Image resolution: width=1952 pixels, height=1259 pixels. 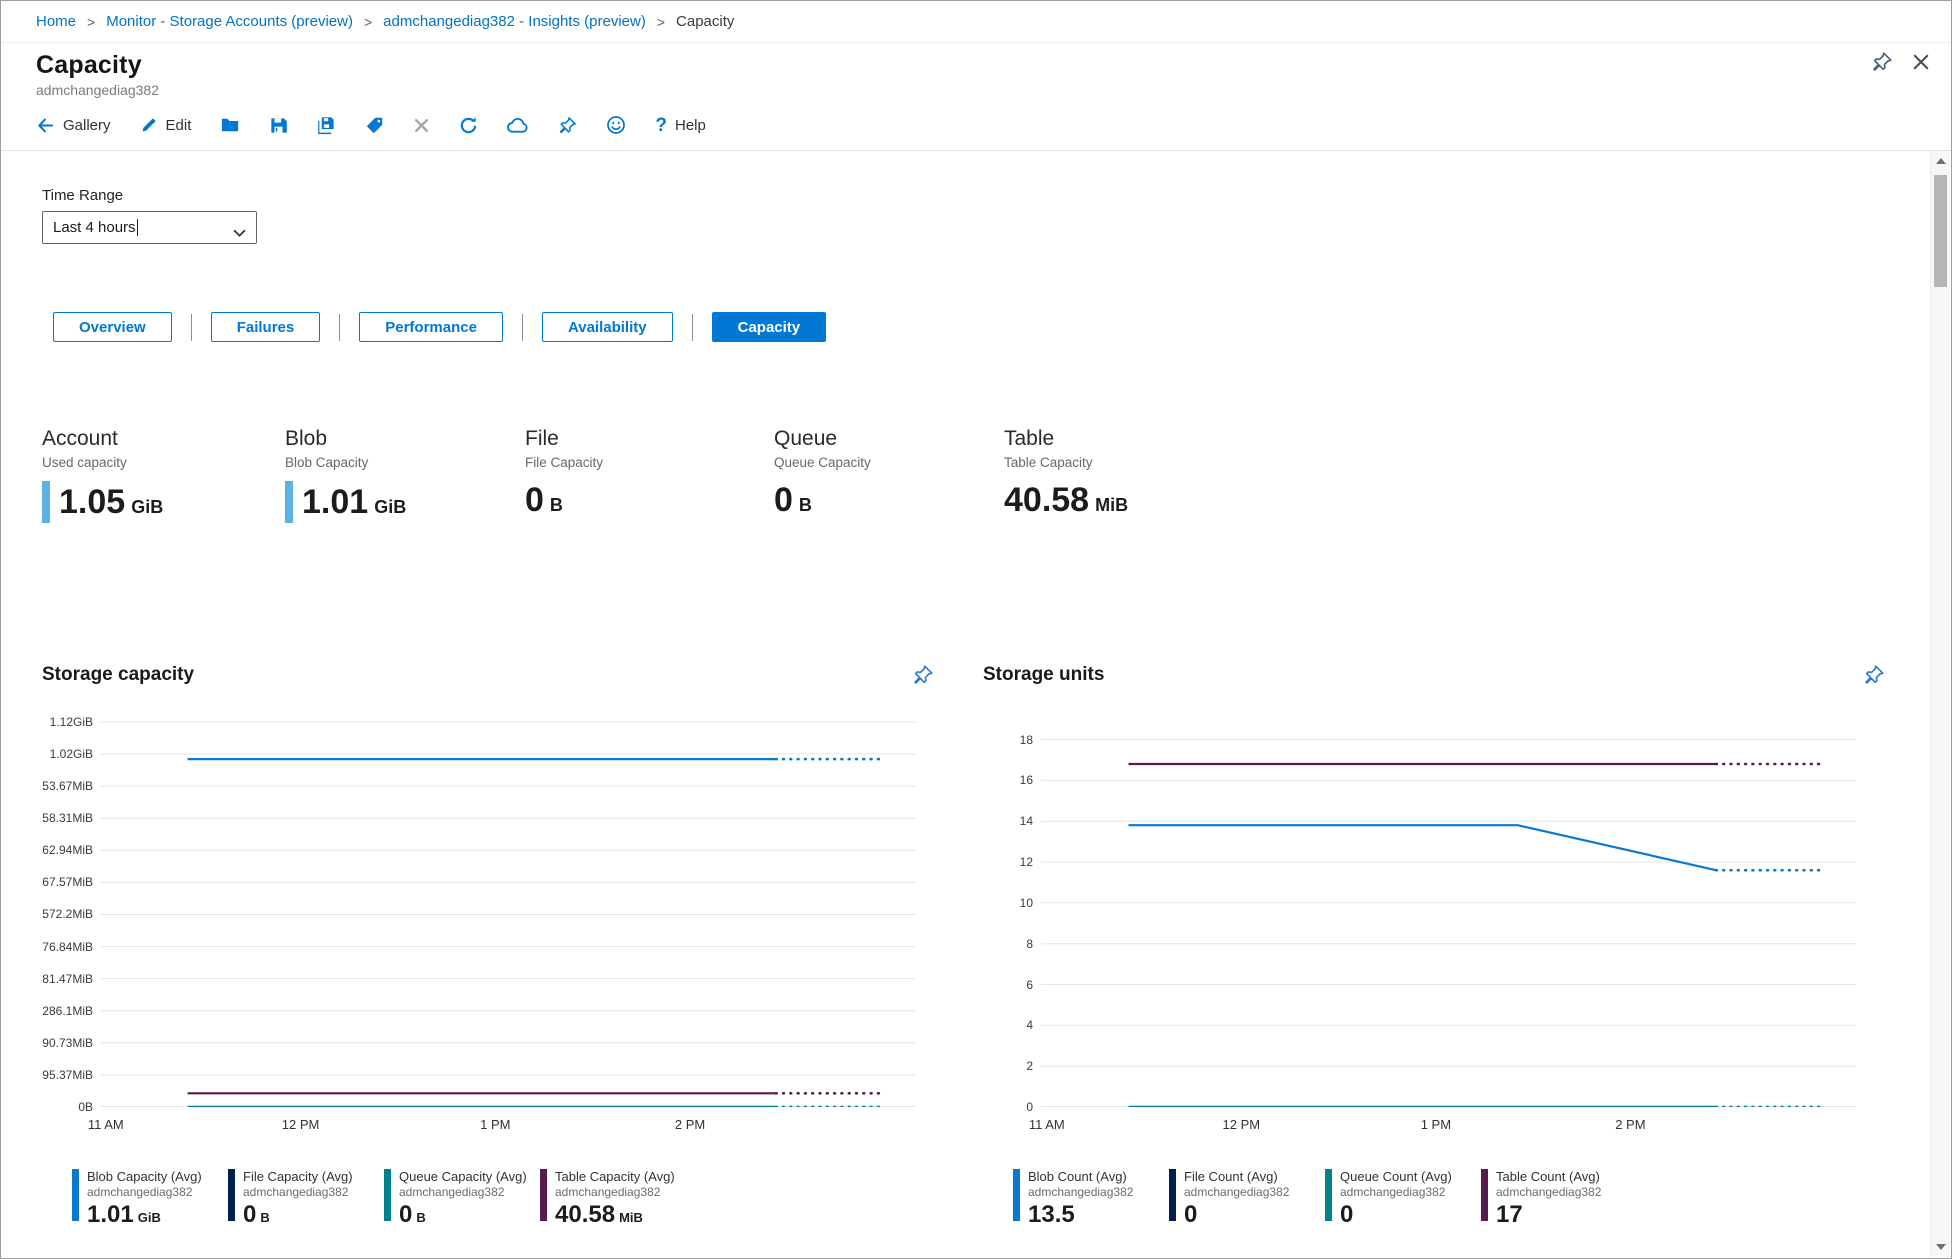 What do you see at coordinates (56, 21) in the screenshot?
I see `breadcrumb-link: Home` at bounding box center [56, 21].